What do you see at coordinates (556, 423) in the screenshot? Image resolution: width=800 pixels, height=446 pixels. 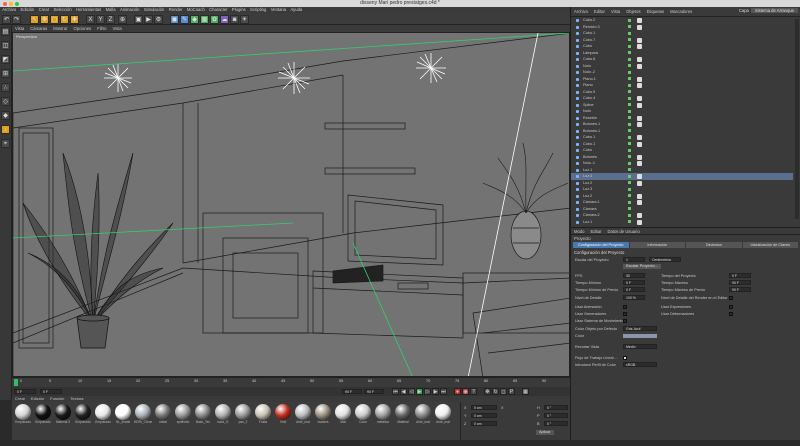 I see `coord-b: 0 °` at bounding box center [556, 423].